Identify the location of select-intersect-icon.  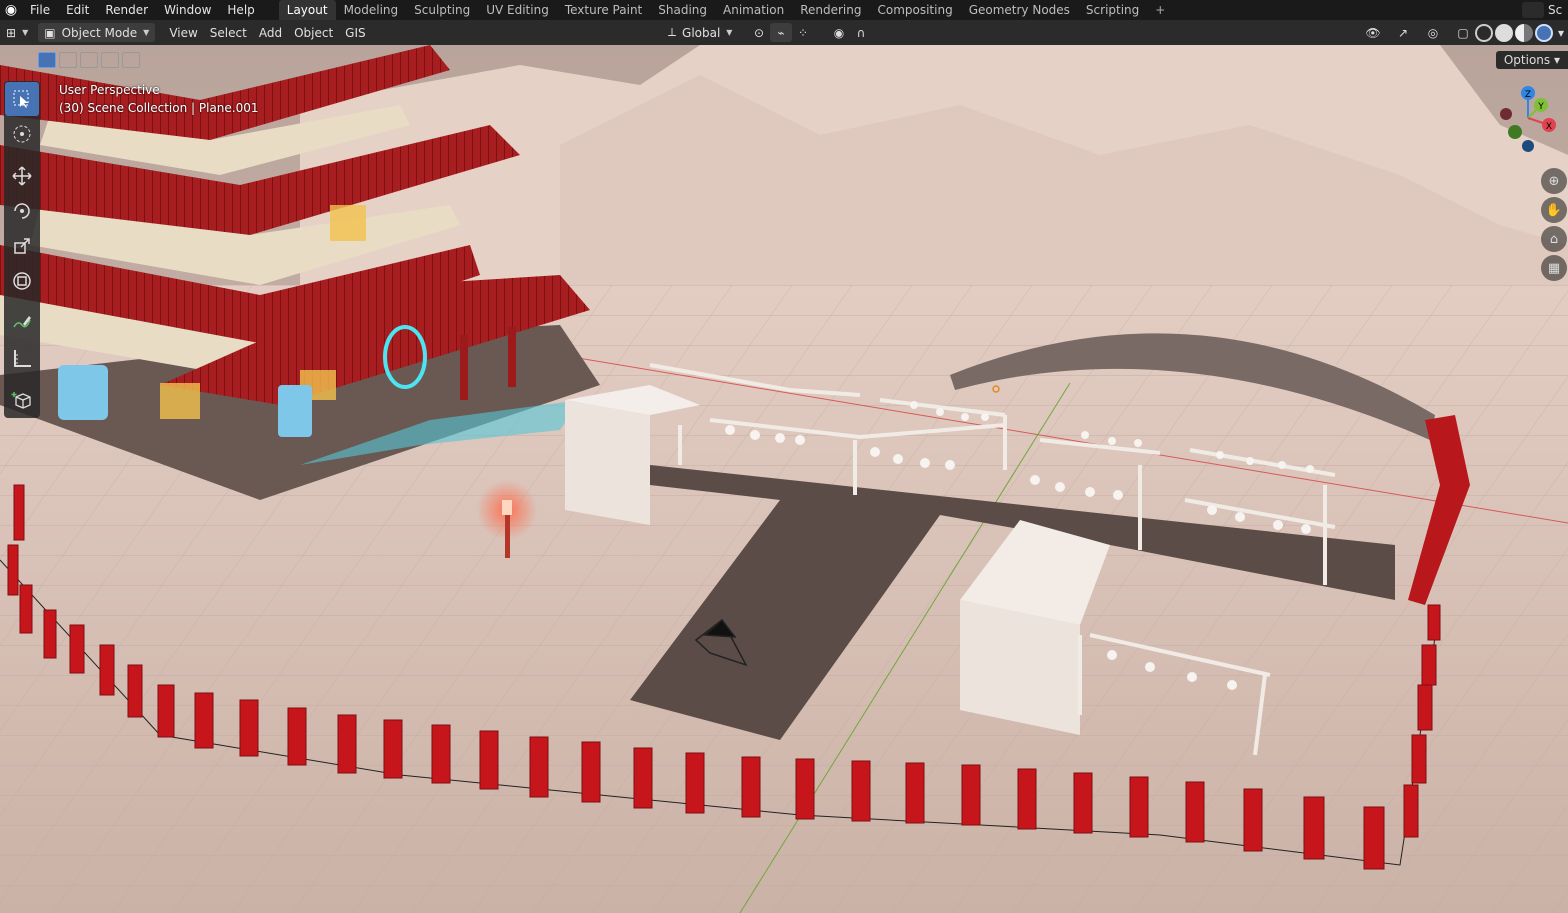
(131, 60).